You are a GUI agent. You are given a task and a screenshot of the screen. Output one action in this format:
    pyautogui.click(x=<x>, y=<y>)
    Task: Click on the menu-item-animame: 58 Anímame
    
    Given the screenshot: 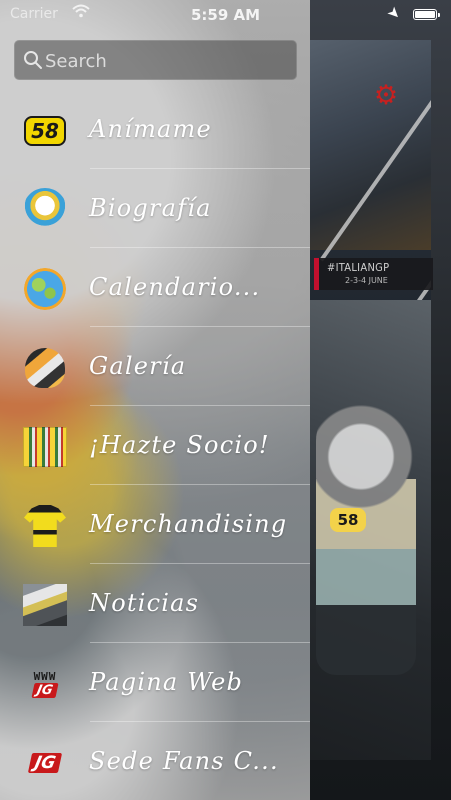 What is the action you would take?
    pyautogui.click(x=155, y=129)
    